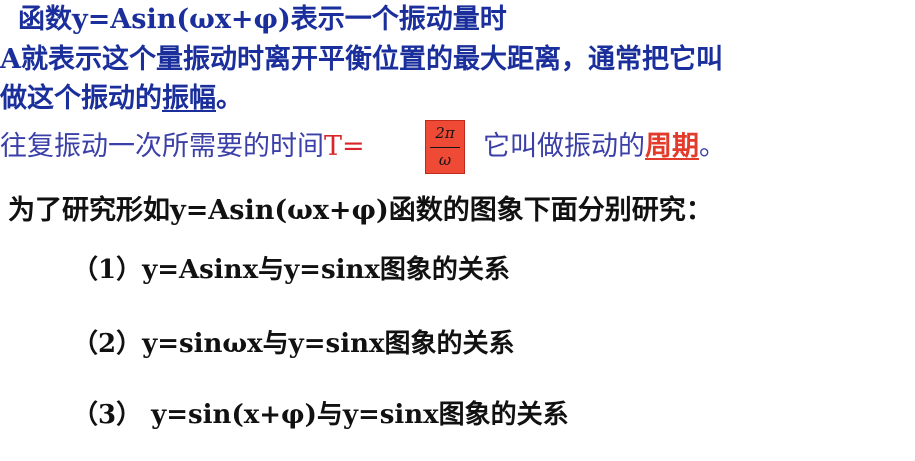  What do you see at coordinates (360, 210) in the screenshot?
I see `study-title: 为了研究形如y=Asin(ωx+φ)函数的图象下面分别研究：` at bounding box center [360, 210].